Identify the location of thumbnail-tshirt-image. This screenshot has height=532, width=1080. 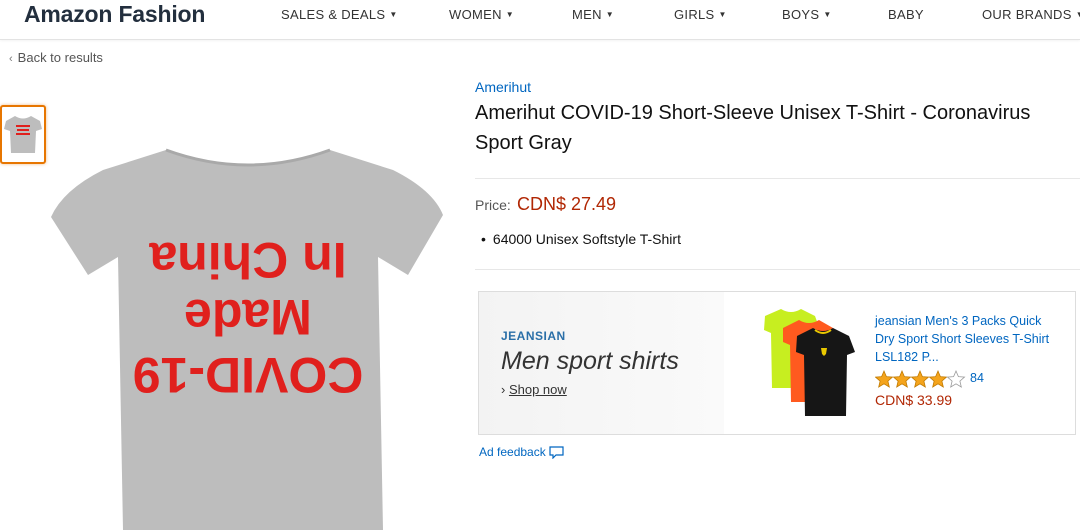
(23, 134).